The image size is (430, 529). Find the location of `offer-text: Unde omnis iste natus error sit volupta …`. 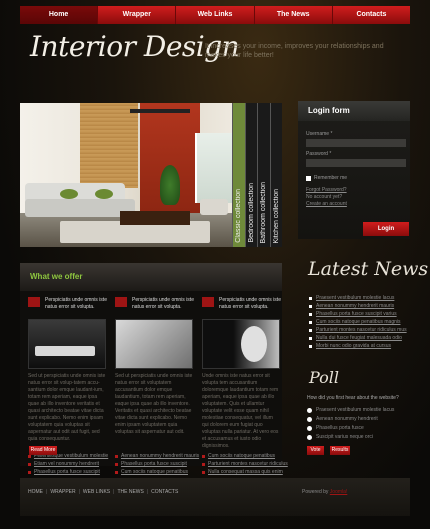

offer-text: Unde omnis iste natus error sit volupta … is located at coordinates (240, 411).